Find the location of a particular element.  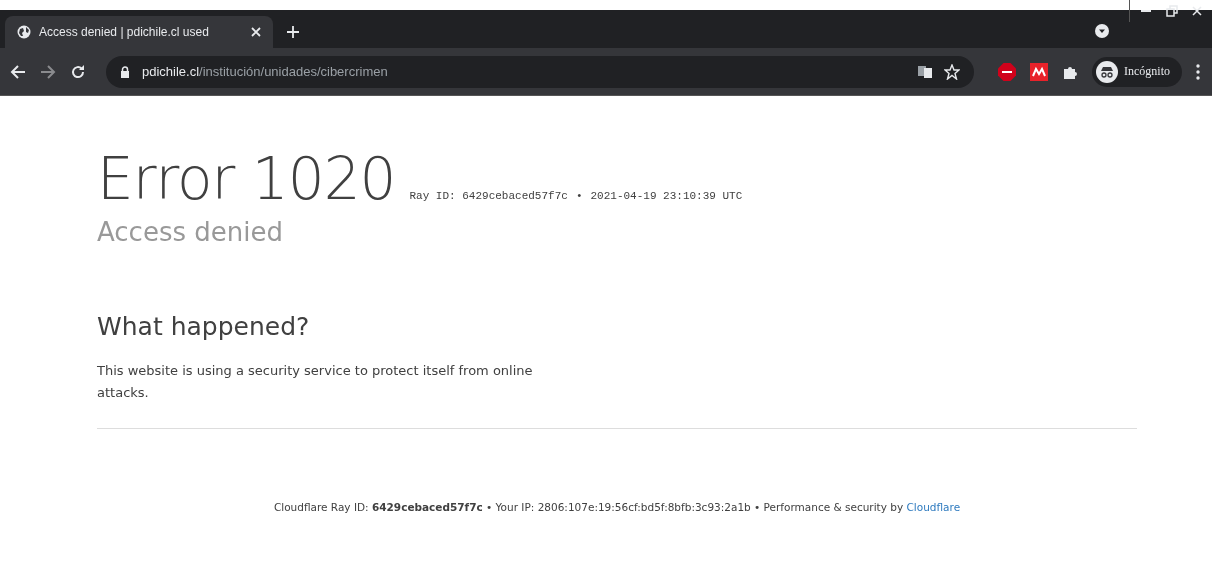

url-path: /institución/unidades/cibercrimen is located at coordinates (293, 71).